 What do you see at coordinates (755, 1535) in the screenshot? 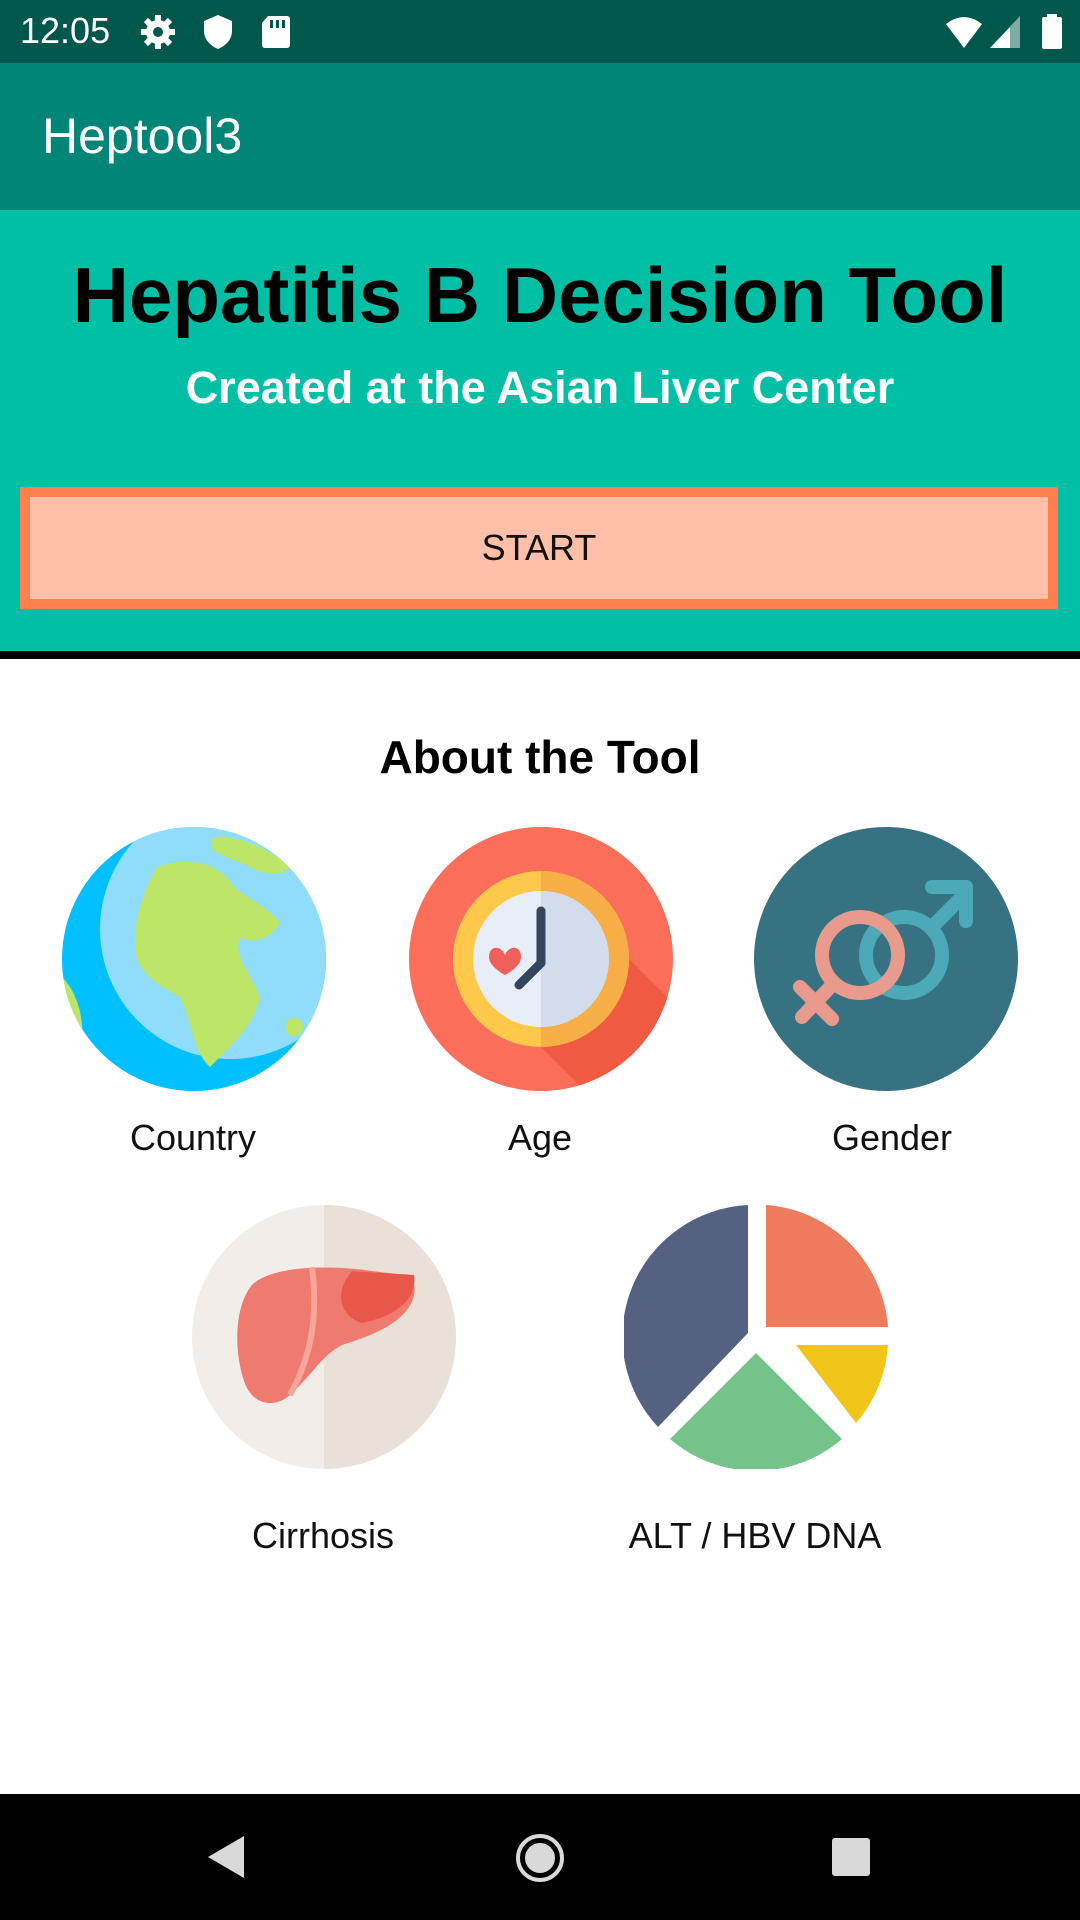
I see `alt-hbv-dna-label: ALT / HBV DNA` at bounding box center [755, 1535].